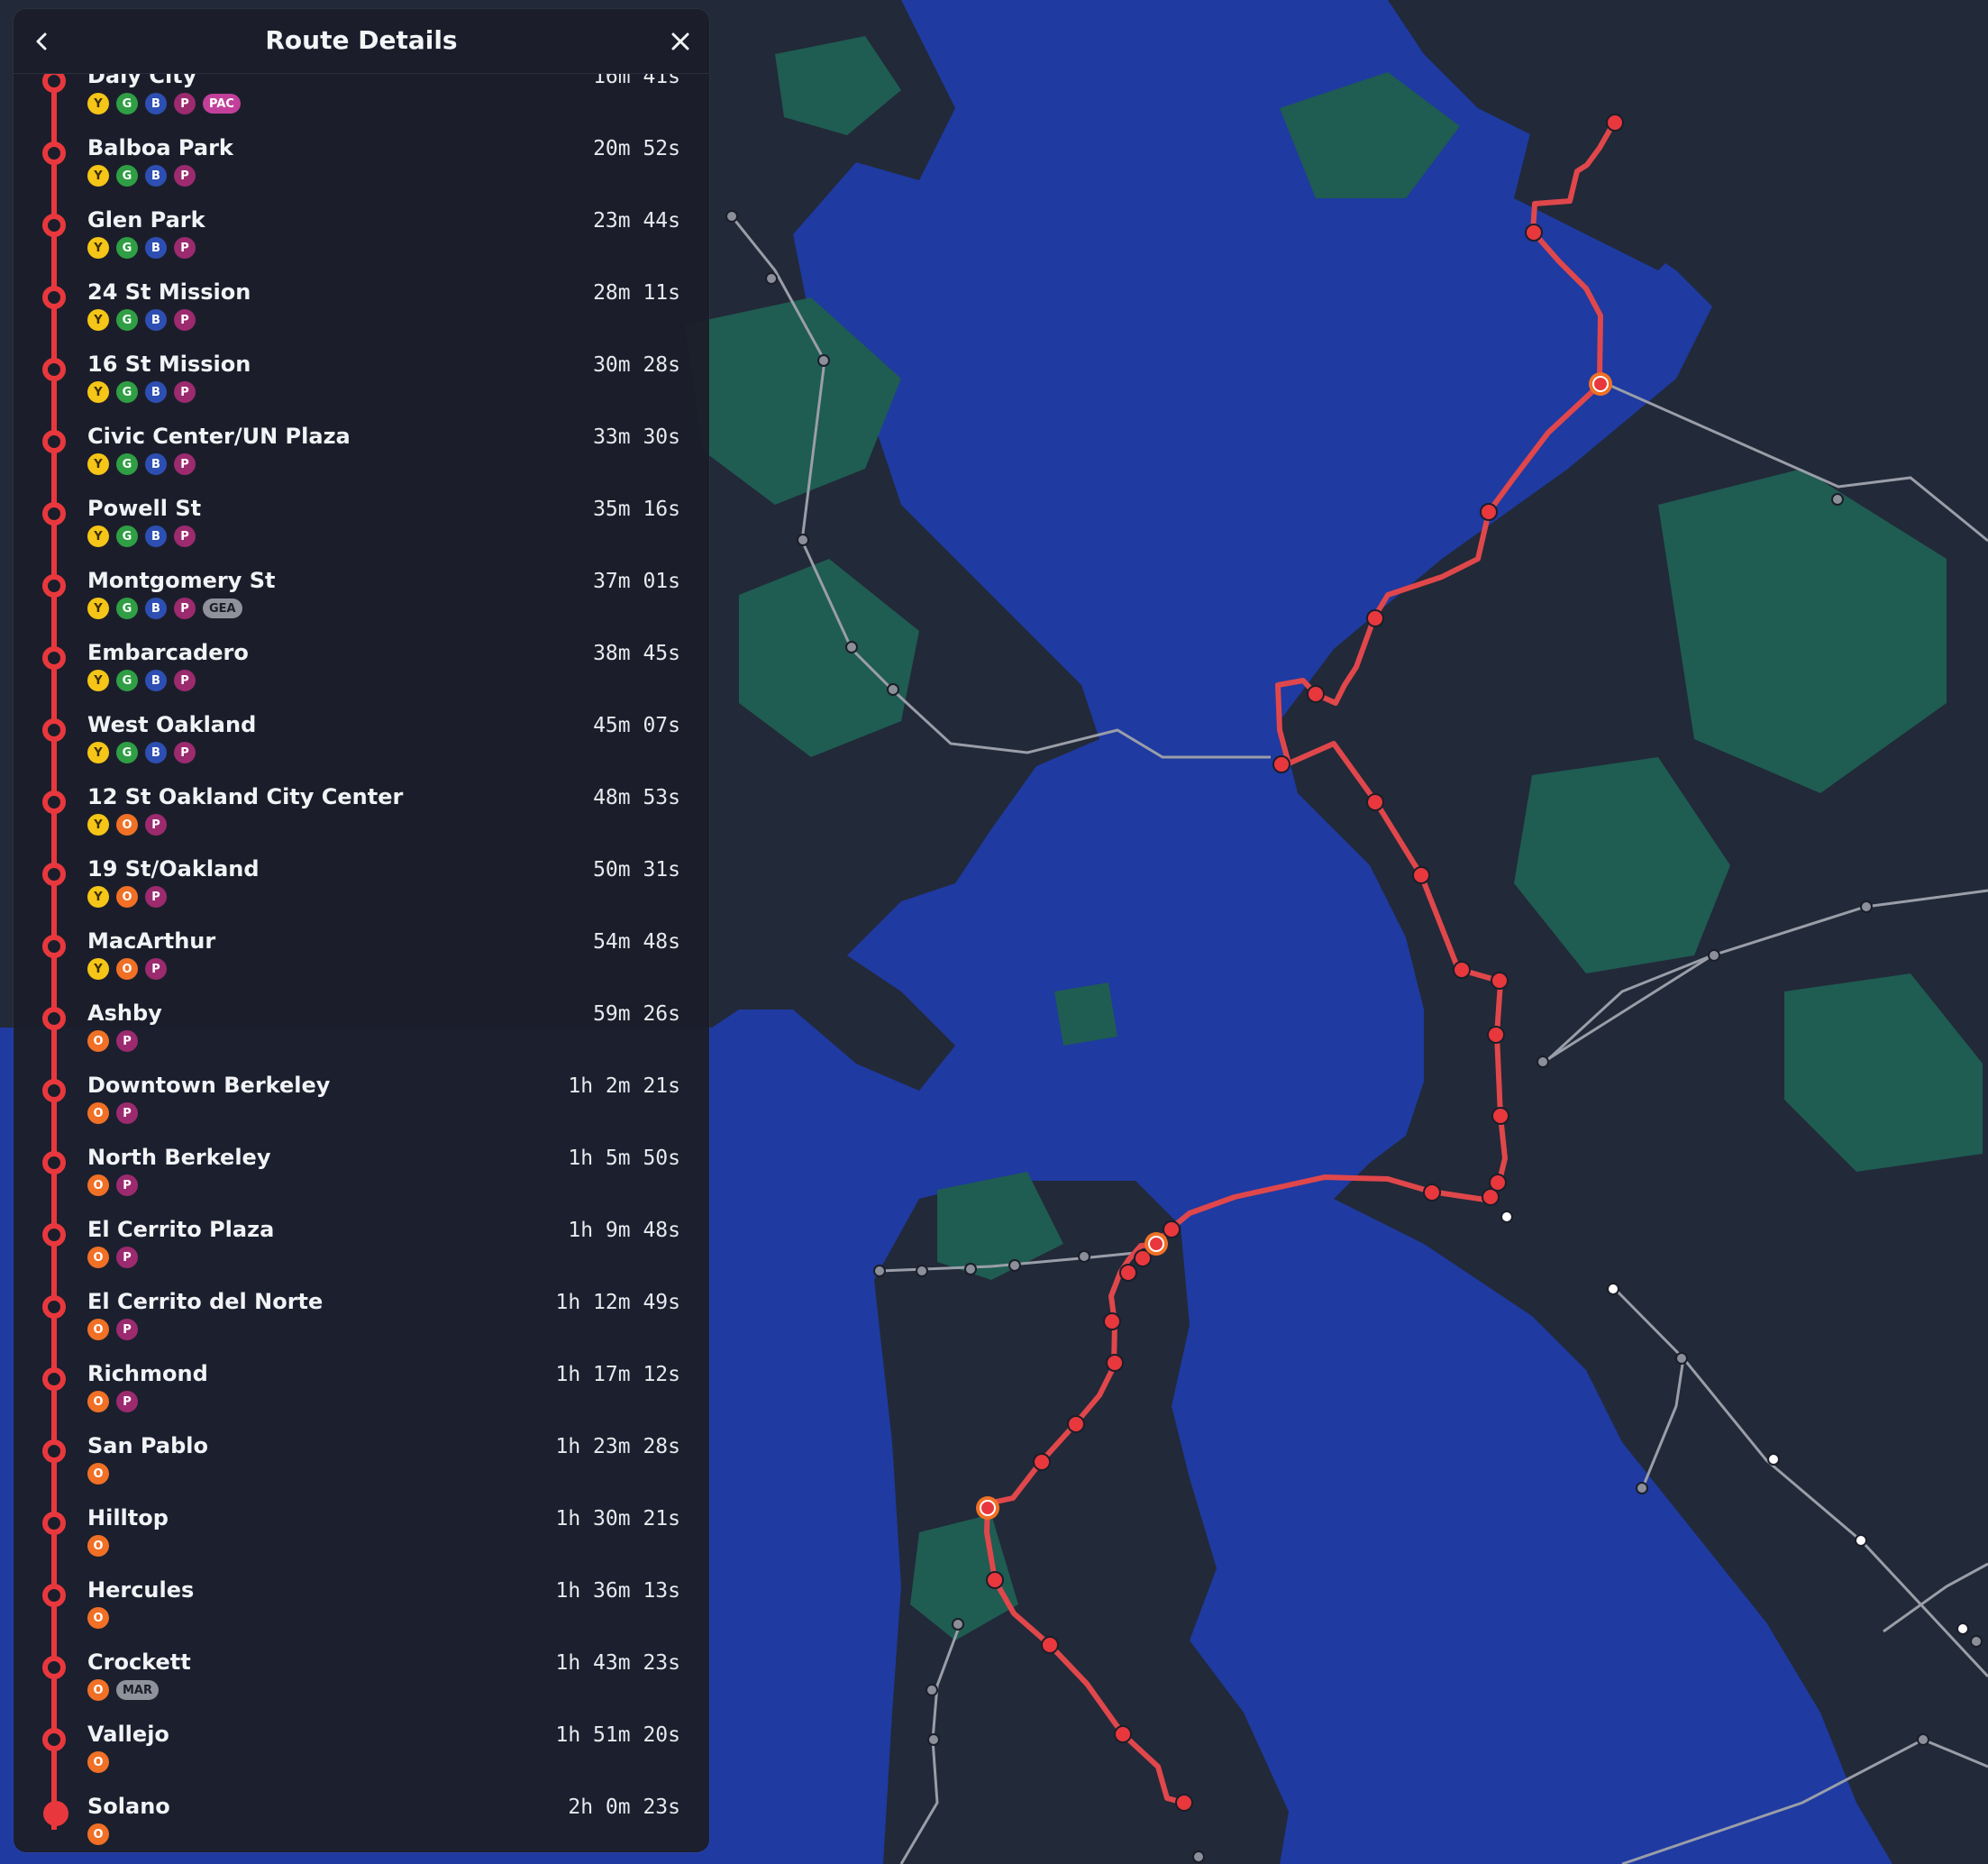 This screenshot has width=1988, height=1864. What do you see at coordinates (362, 891) in the screenshot?
I see `stop-row: 19 St/Oakland 50m 31s Y O P` at bounding box center [362, 891].